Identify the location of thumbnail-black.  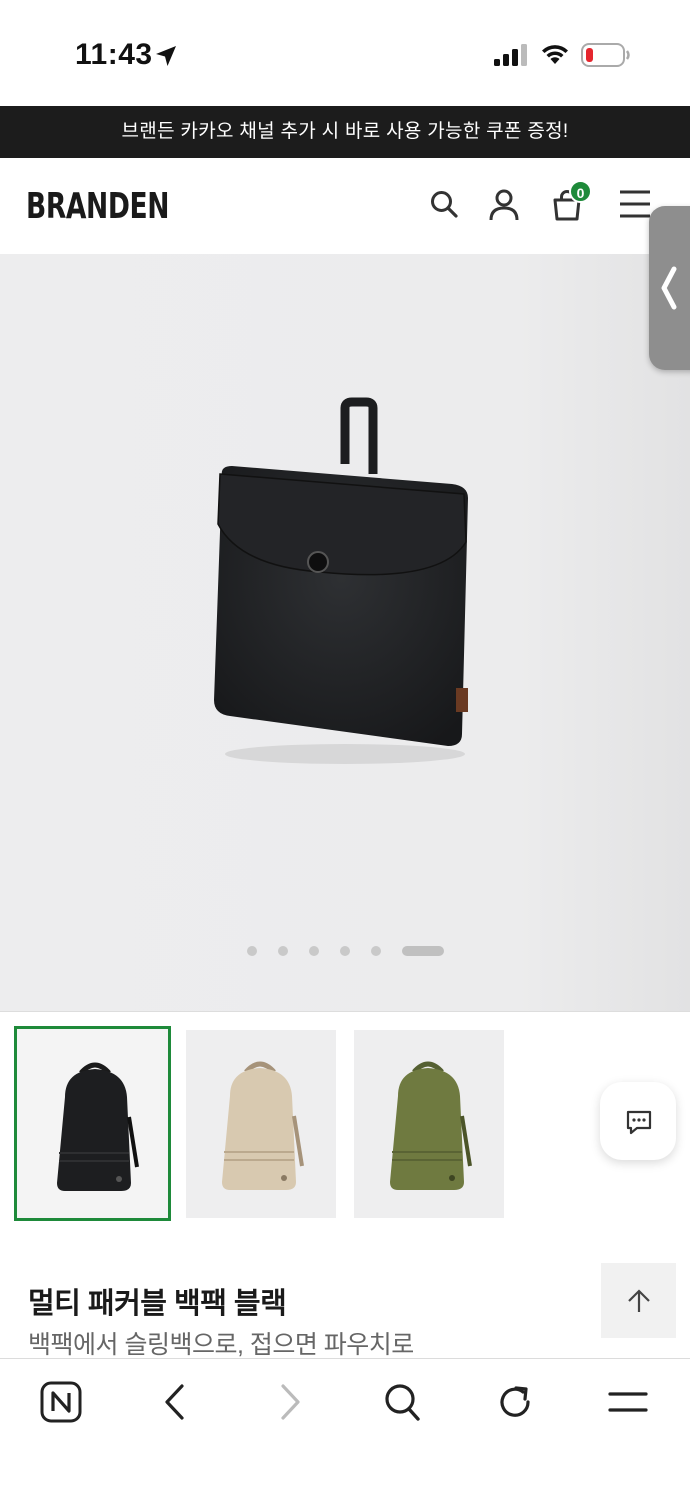
(92, 1123).